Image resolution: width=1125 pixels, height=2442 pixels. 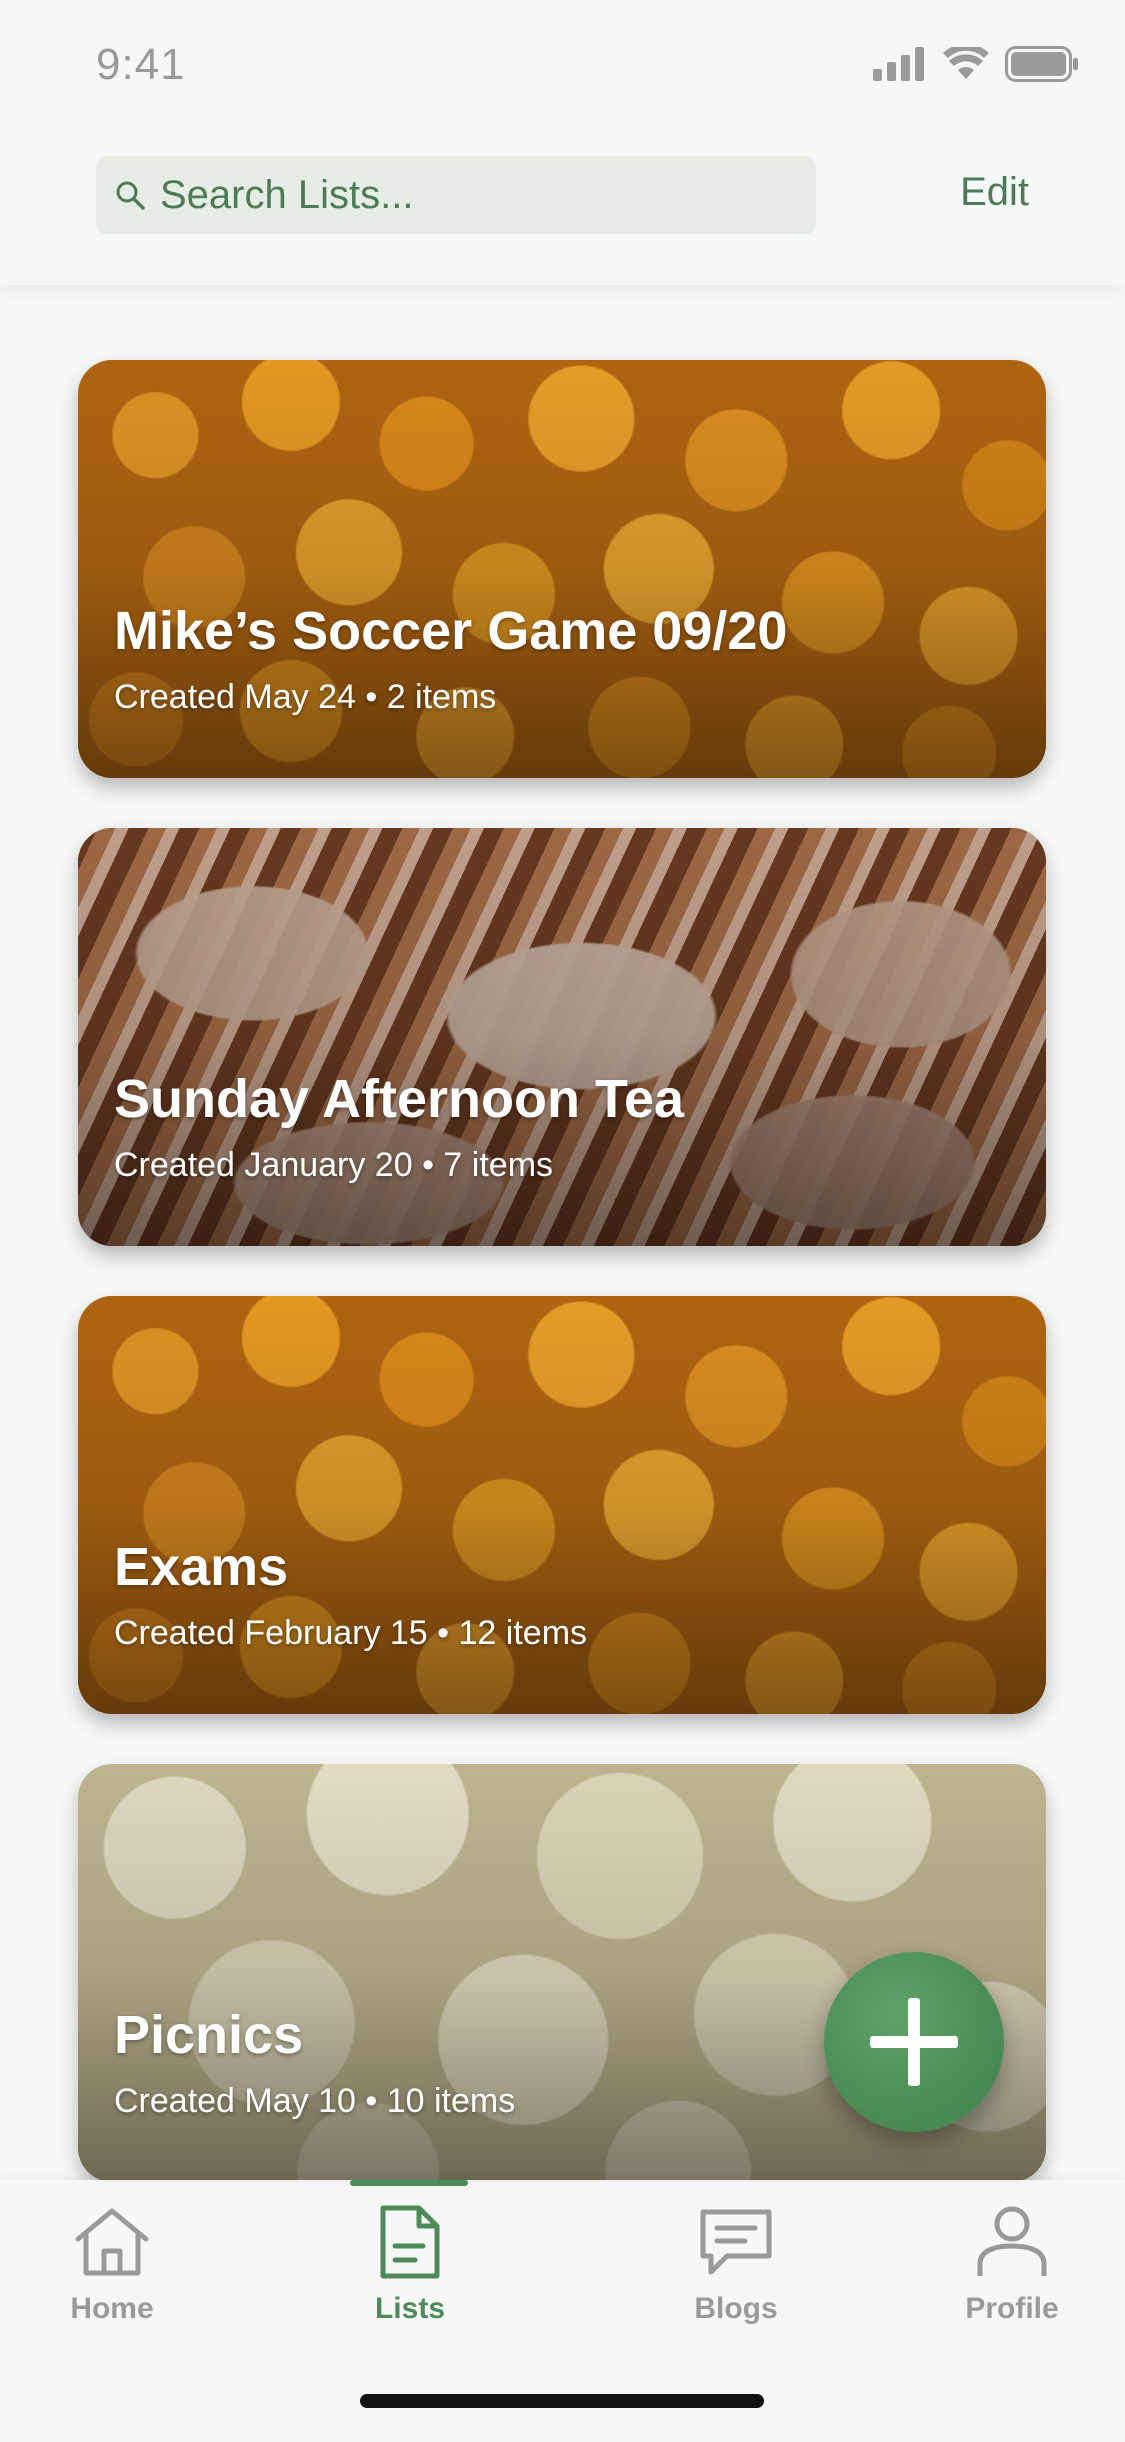 I want to click on list-title: Picnics, so click(x=209, y=2035).